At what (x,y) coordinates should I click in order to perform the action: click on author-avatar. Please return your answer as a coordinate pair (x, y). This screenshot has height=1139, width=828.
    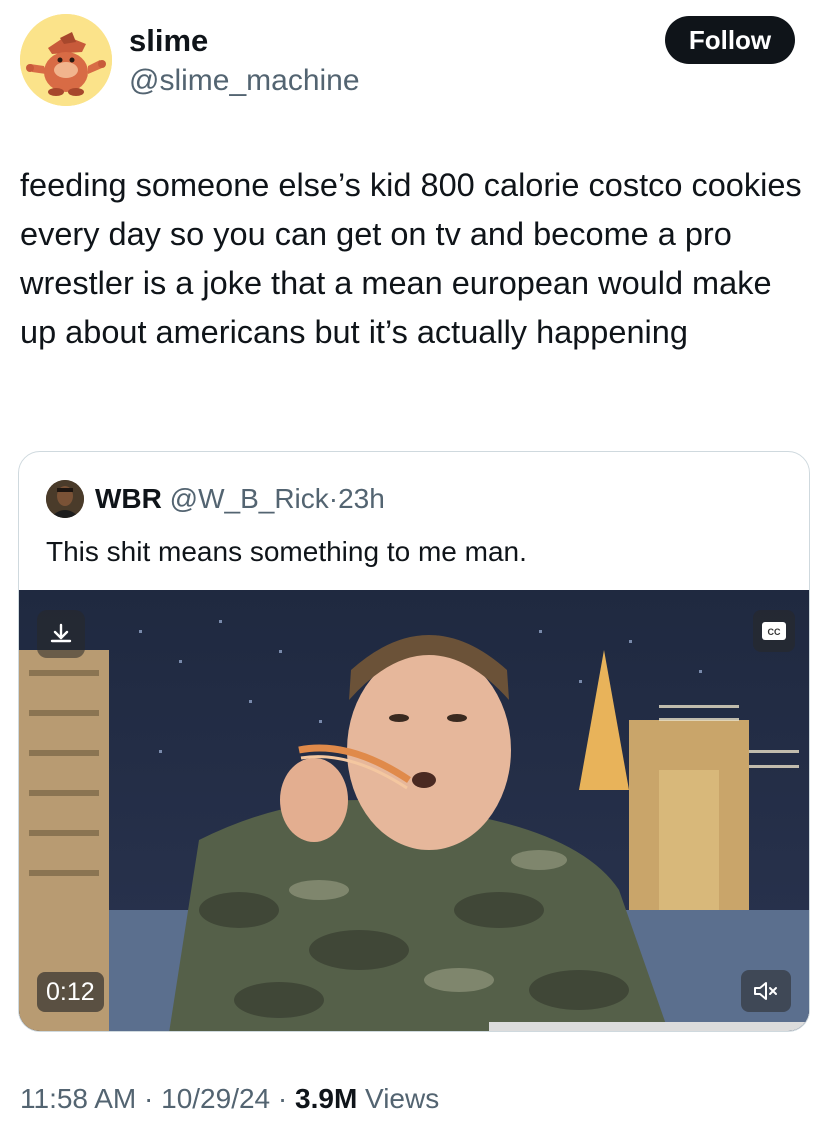
    Looking at the image, I should click on (66, 60).